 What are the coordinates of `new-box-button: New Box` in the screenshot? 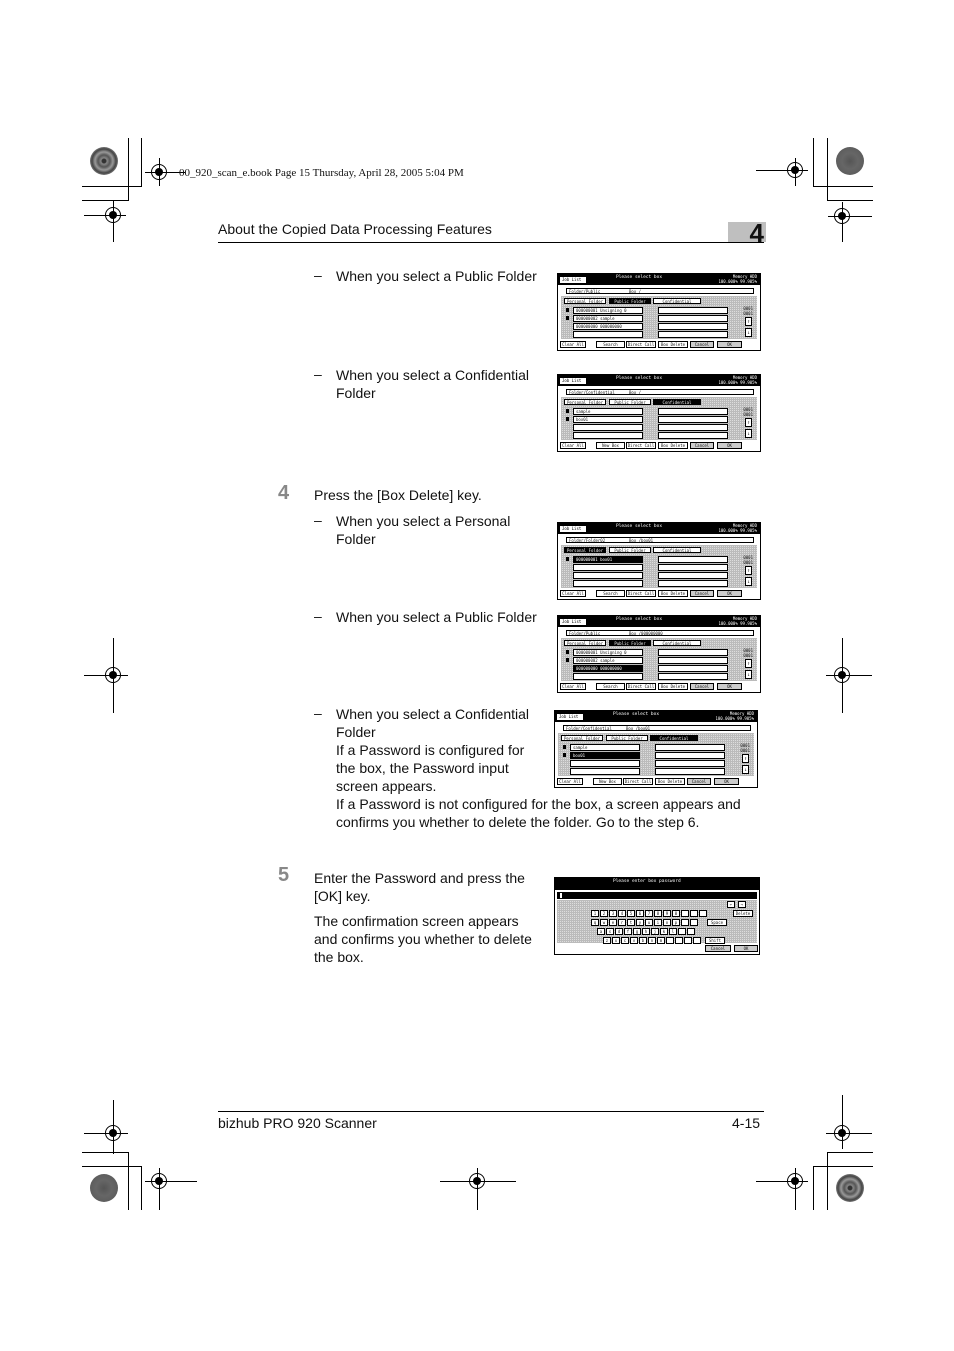 It's located at (607, 781).